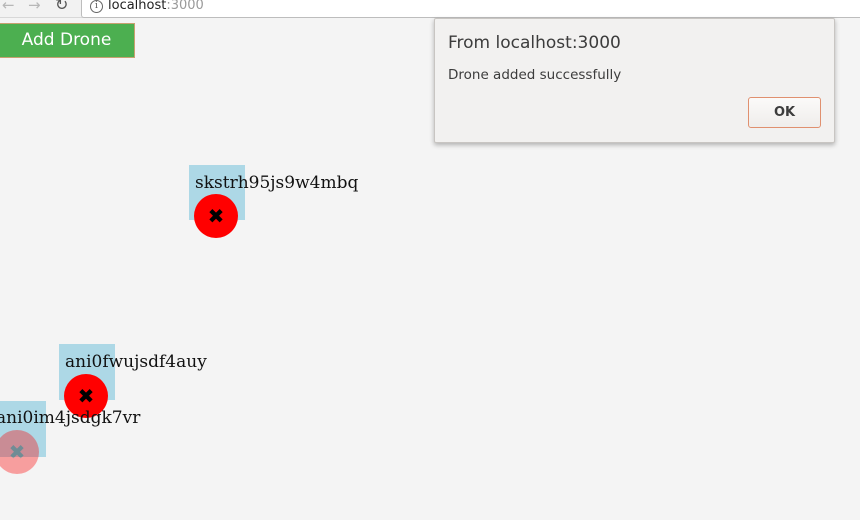 The width and height of the screenshot is (860, 520). I want to click on url-host: localhost, so click(137, 6).